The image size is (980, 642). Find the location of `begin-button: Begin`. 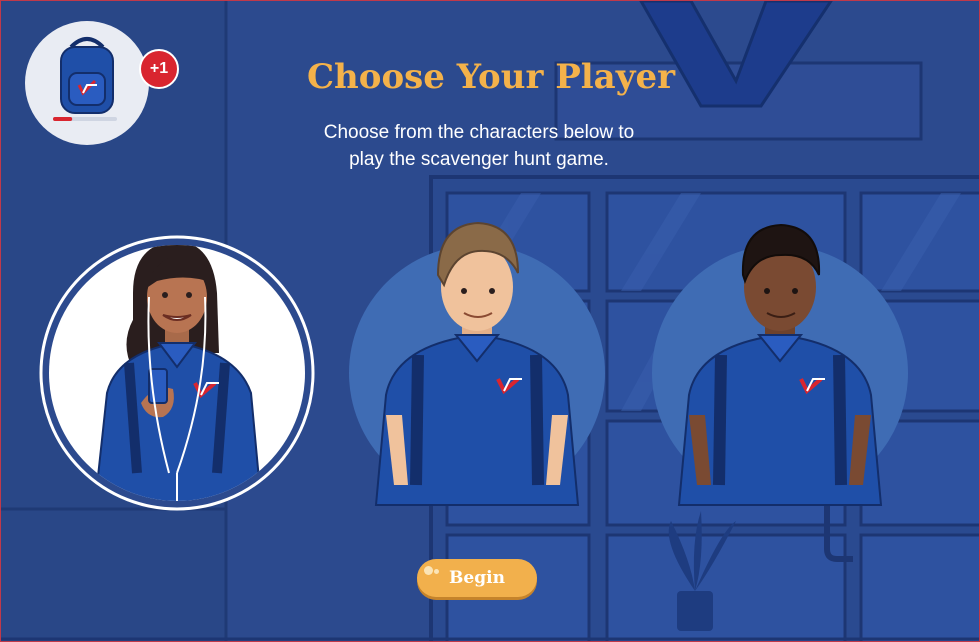

begin-button: Begin is located at coordinates (477, 578).